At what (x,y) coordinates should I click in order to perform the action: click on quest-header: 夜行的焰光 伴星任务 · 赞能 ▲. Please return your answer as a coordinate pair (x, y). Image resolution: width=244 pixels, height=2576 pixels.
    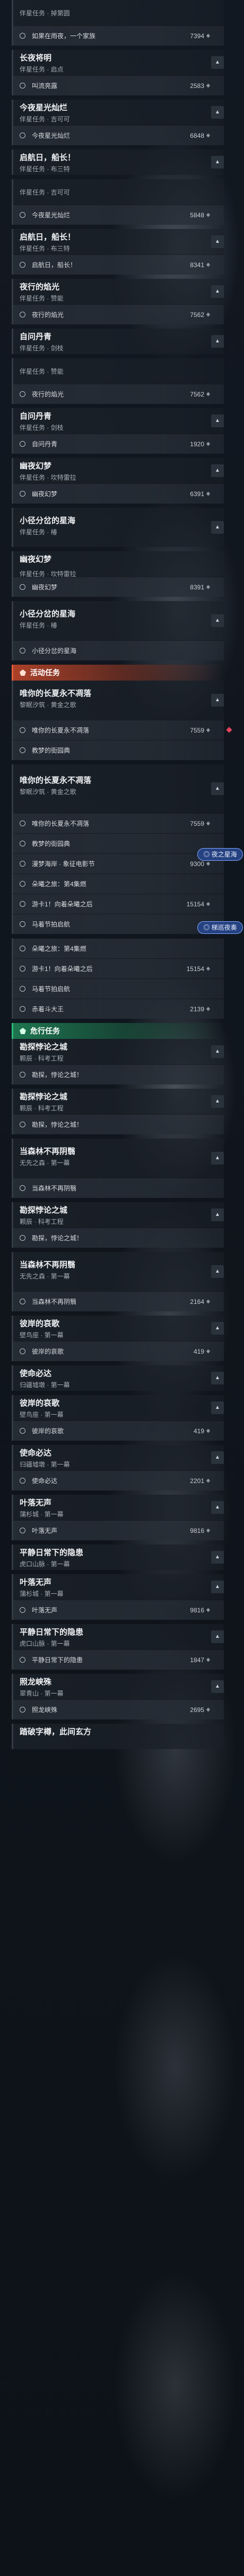
    Looking at the image, I should click on (119, 291).